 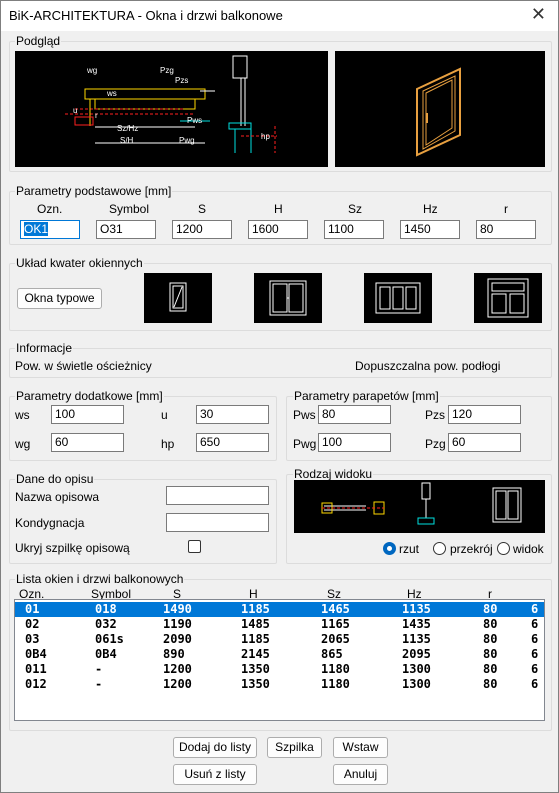 What do you see at coordinates (177, 639) in the screenshot?
I see `list-cell: 2090` at bounding box center [177, 639].